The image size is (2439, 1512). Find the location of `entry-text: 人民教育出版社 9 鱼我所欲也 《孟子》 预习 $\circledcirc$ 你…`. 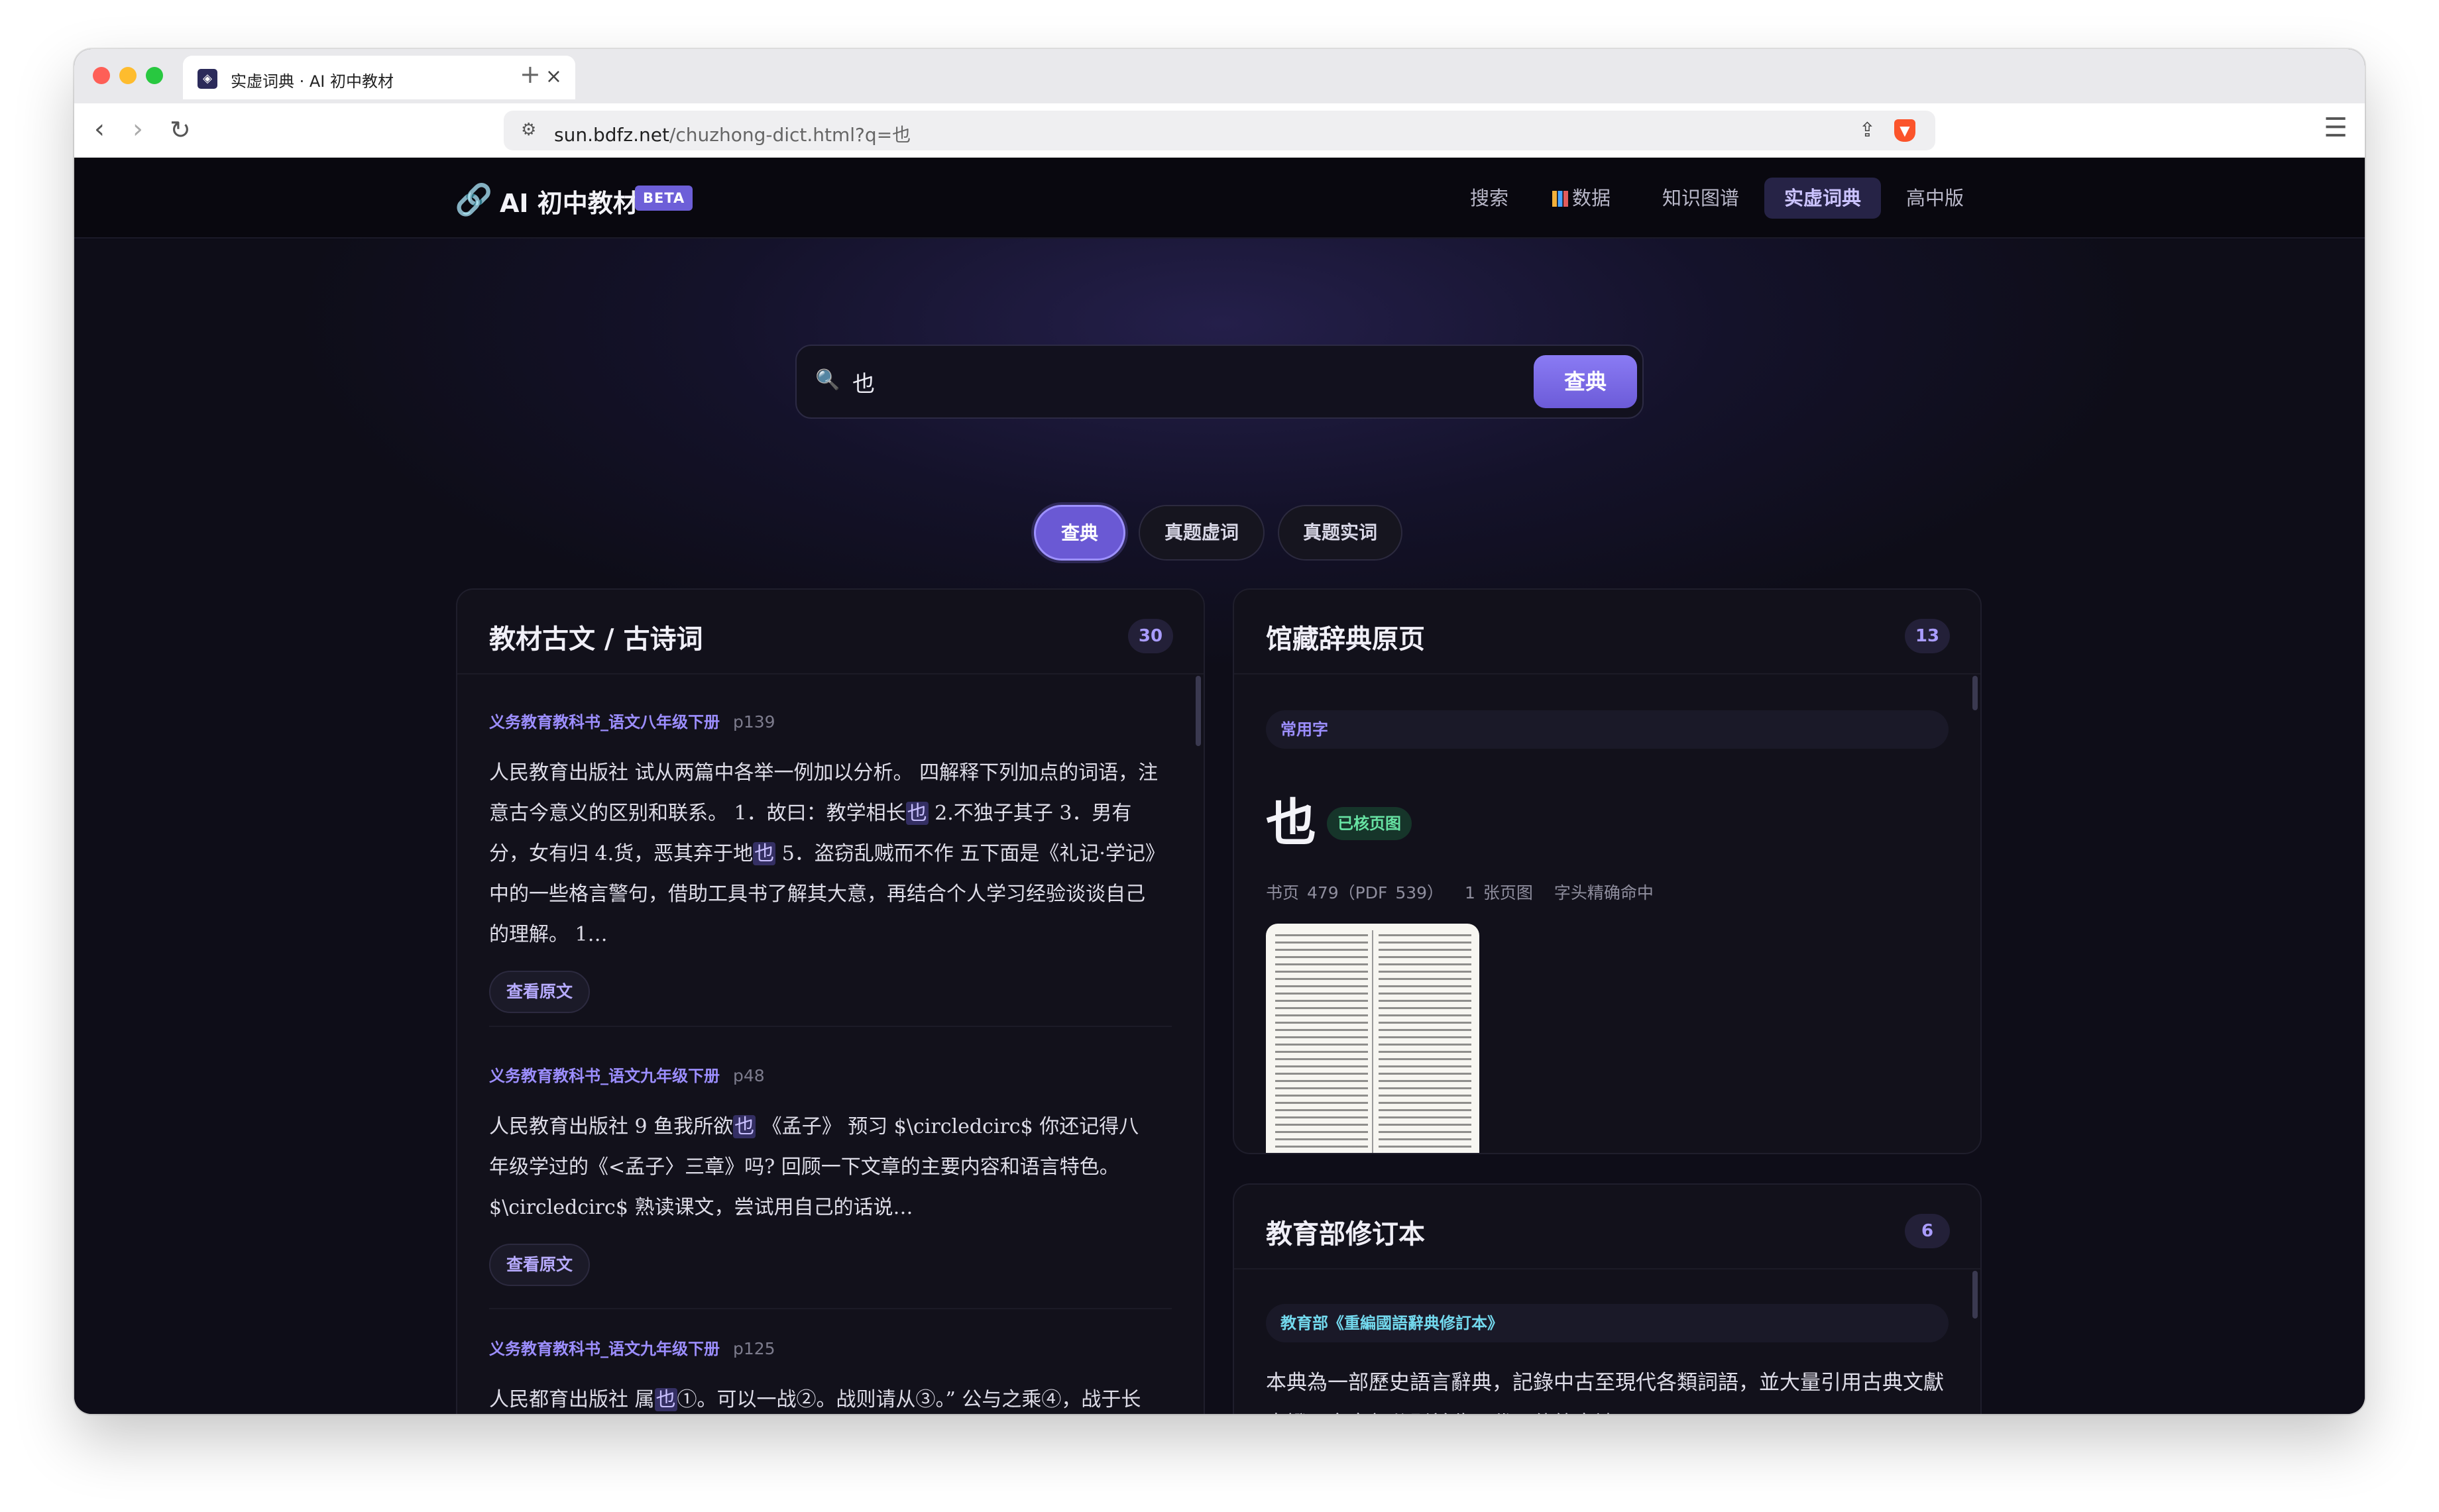

entry-text: 人民教育出版社 9 鱼我所欲也 《孟子》 预习 $\circledcirc$ 你… is located at coordinates (824, 1167).